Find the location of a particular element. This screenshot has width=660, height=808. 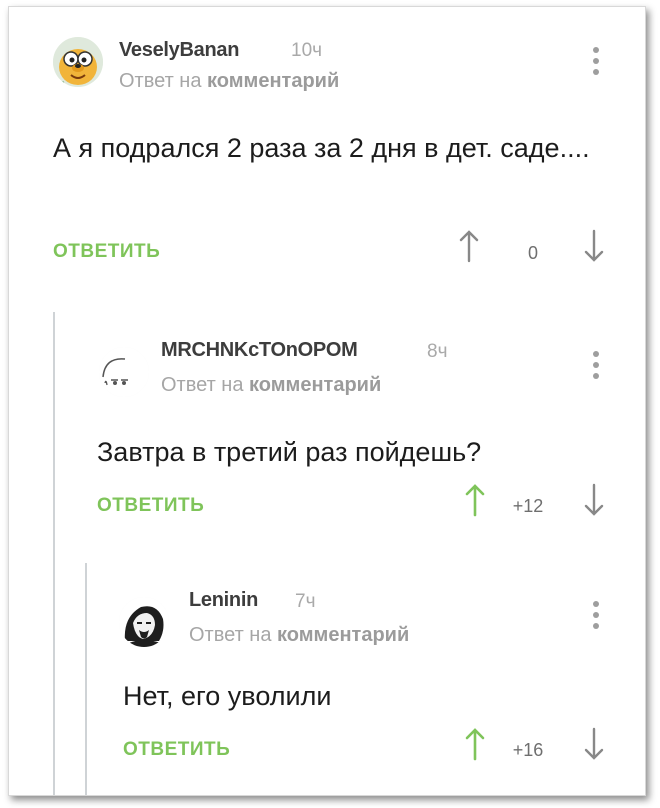

lenin-portrait-avatar-icon is located at coordinates (144, 622).